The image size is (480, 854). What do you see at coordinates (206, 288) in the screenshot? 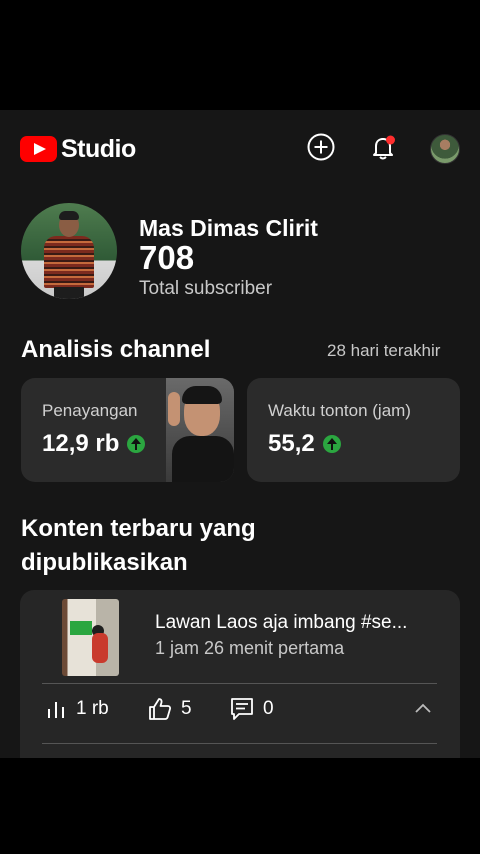
I see `subscriber-label: Total subscriber` at bounding box center [206, 288].